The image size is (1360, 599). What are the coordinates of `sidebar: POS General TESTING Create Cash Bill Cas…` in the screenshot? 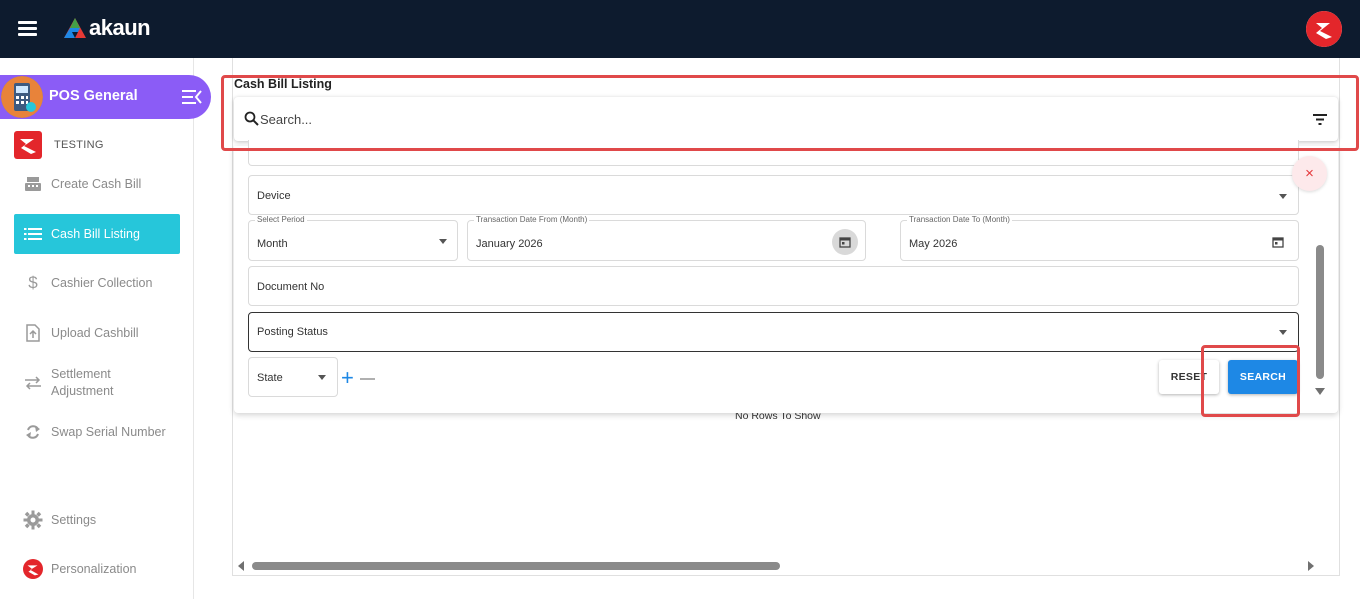 It's located at (105, 328).